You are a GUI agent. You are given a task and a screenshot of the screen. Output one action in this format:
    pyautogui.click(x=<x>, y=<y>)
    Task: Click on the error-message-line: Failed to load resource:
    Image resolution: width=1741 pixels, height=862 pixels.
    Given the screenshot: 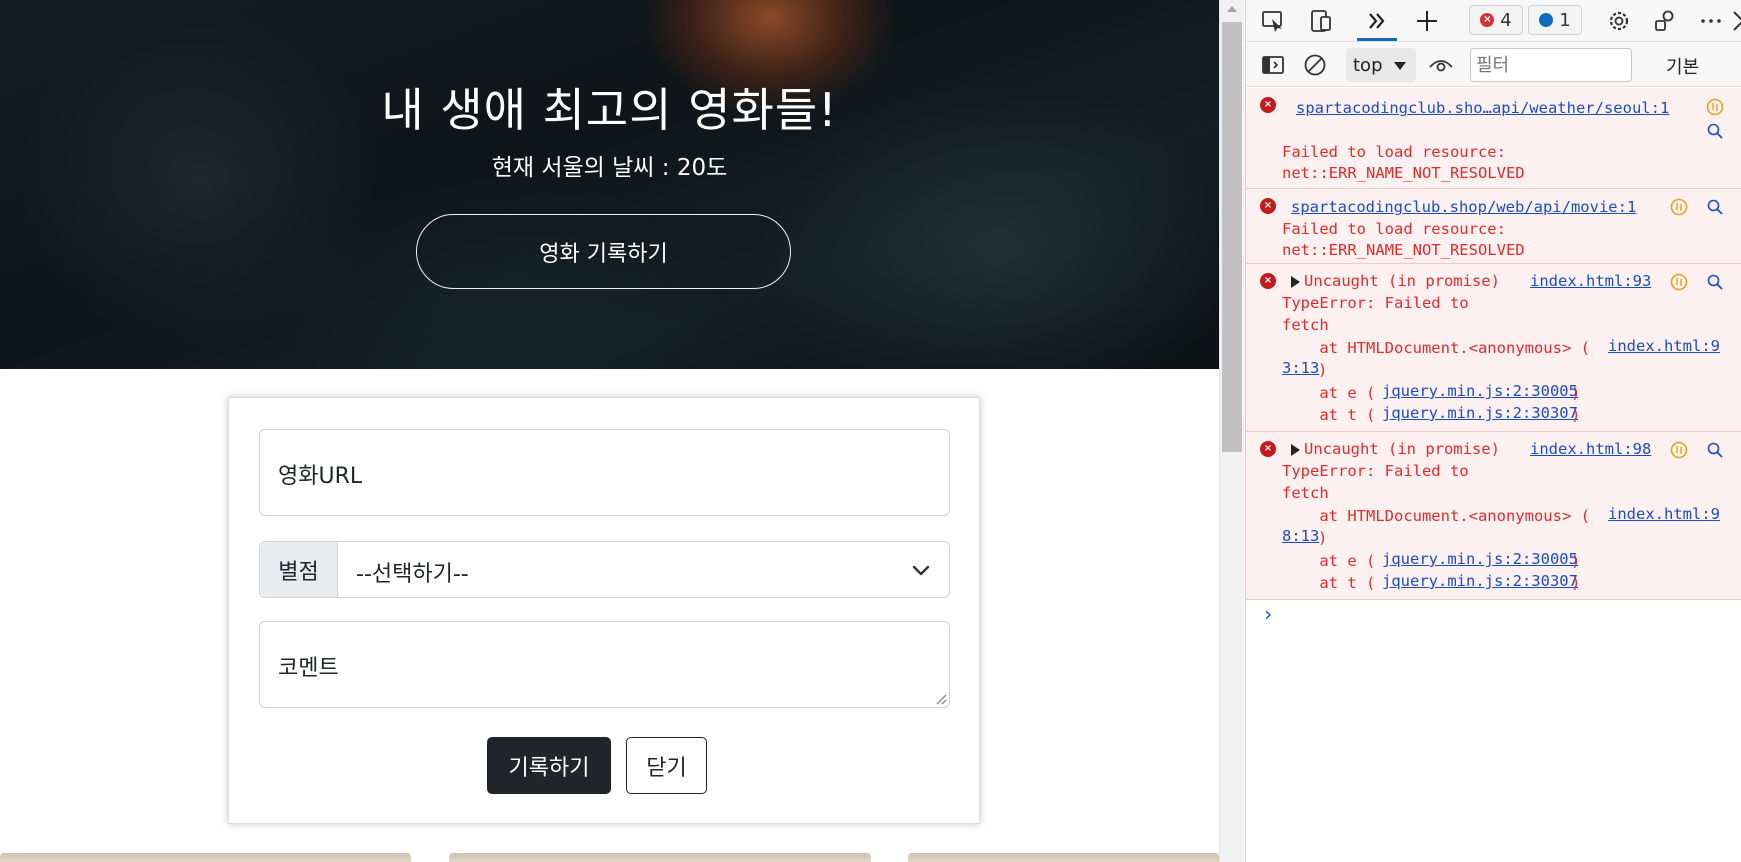 What is the action you would take?
    pyautogui.click(x=1394, y=229)
    